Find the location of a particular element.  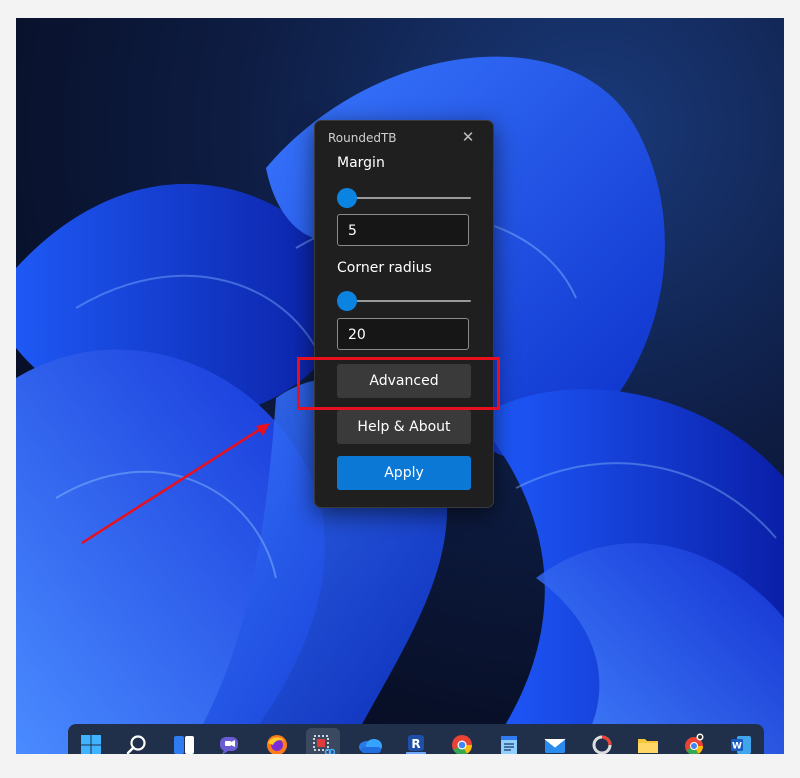

corner-radius-slider is located at coordinates (404, 301).